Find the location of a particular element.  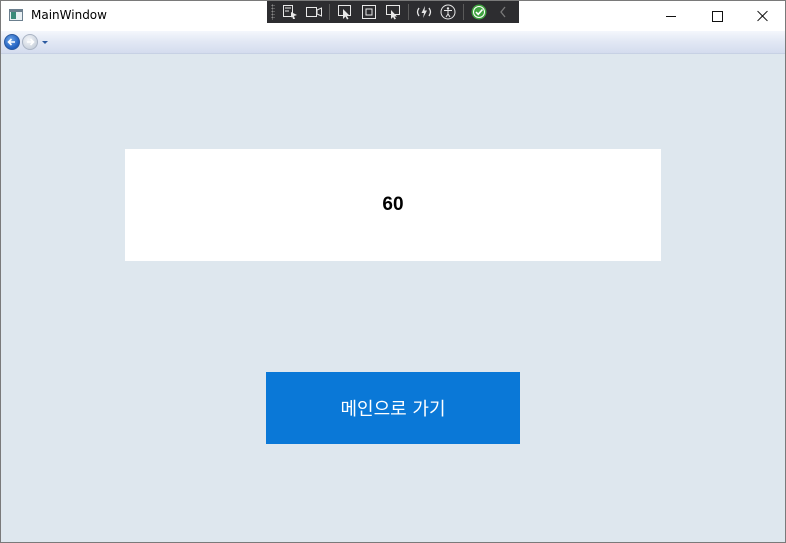

maximize-icon is located at coordinates (717, 16).